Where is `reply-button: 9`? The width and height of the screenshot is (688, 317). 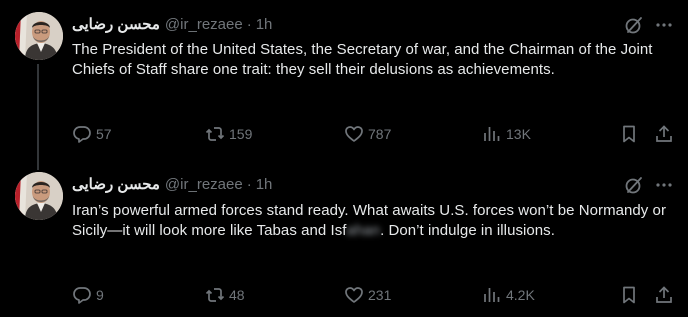 reply-button: 9 is located at coordinates (88, 295).